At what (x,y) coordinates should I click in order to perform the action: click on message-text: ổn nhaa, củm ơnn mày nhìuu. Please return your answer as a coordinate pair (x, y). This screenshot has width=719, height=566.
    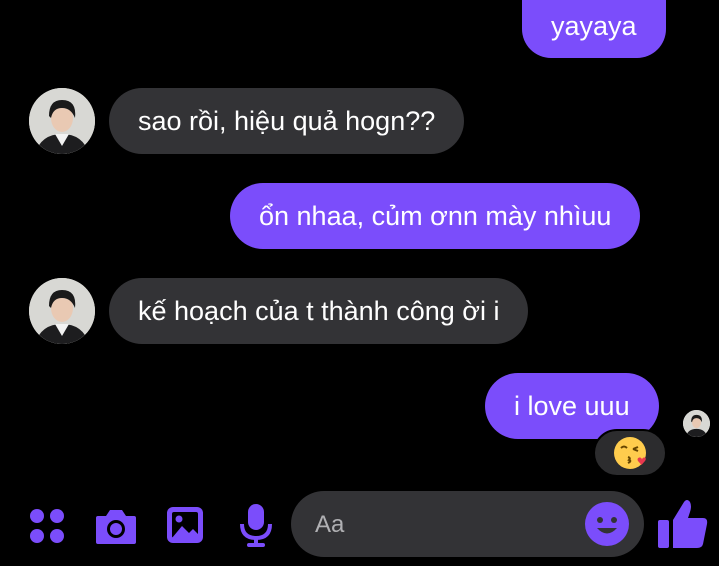
    Looking at the image, I should click on (435, 215).